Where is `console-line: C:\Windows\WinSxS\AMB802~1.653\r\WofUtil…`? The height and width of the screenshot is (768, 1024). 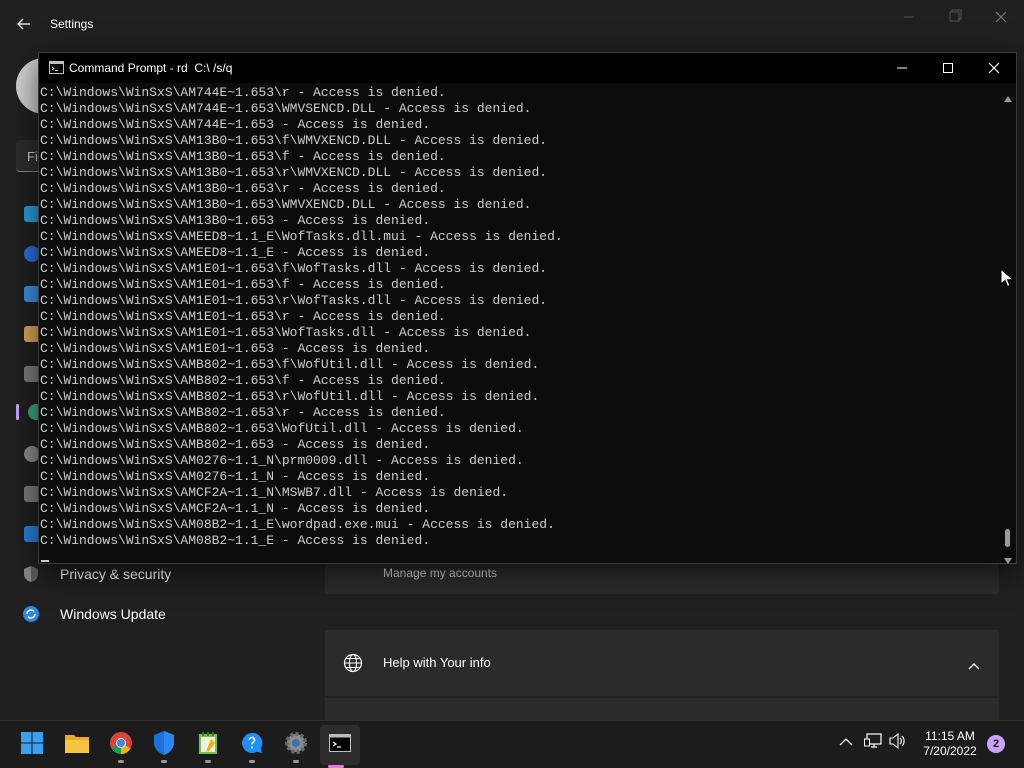 console-line: C:\Windows\WinSxS\AMB802~1.653\r\WofUtil… is located at coordinates (290, 396).